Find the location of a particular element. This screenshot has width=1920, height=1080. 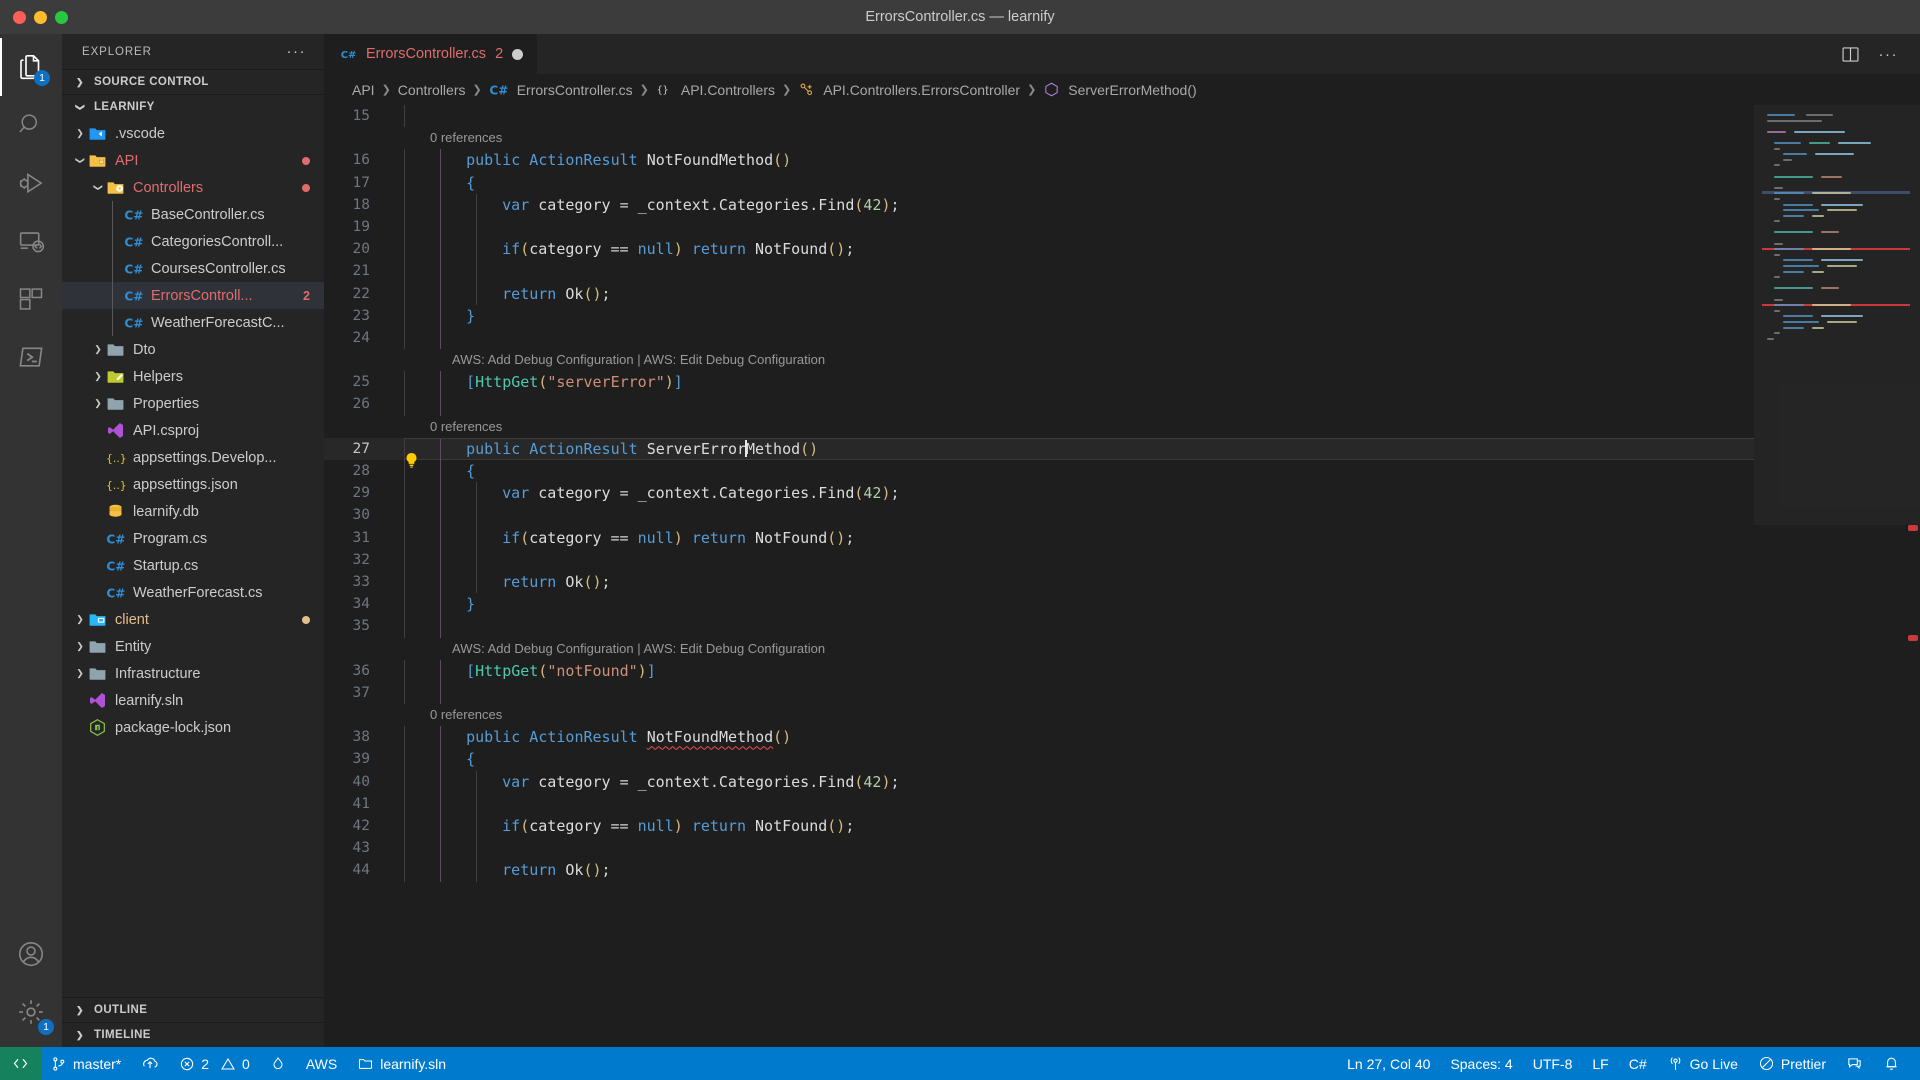

tree-item: C# CoursesController.cs is located at coordinates (193, 268).